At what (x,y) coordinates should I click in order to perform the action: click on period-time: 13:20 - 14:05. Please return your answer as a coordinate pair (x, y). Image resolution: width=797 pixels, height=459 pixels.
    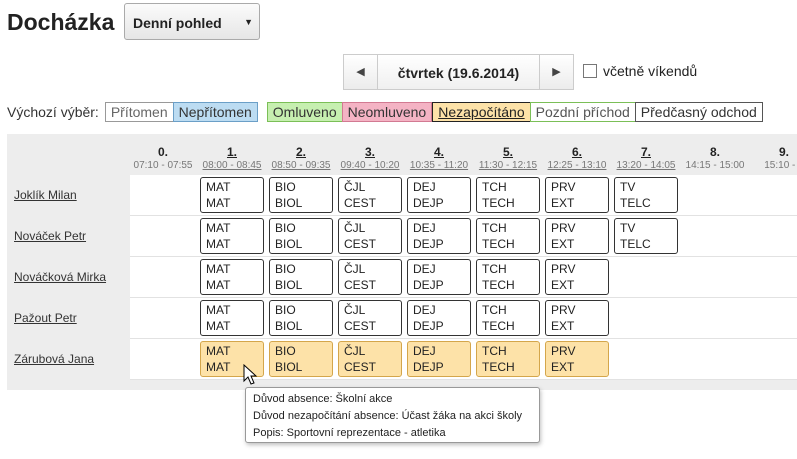
    Looking at the image, I should click on (646, 165).